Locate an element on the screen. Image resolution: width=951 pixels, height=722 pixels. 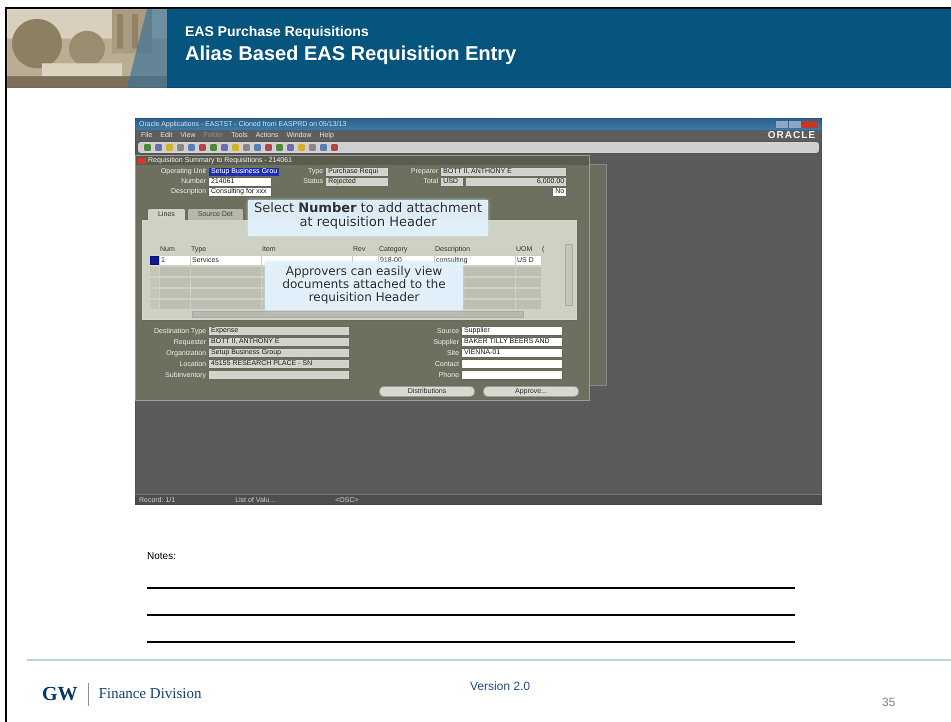
slide-title: Alias Based EAS Requisition Entry is located at coordinates (350, 54).